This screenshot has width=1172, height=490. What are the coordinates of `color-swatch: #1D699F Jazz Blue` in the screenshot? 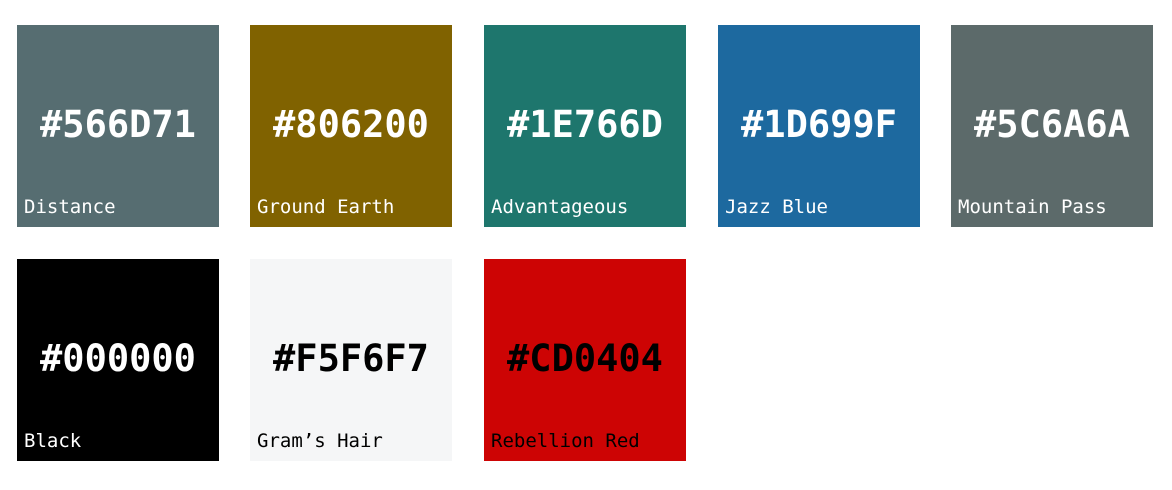 It's located at (819, 126).